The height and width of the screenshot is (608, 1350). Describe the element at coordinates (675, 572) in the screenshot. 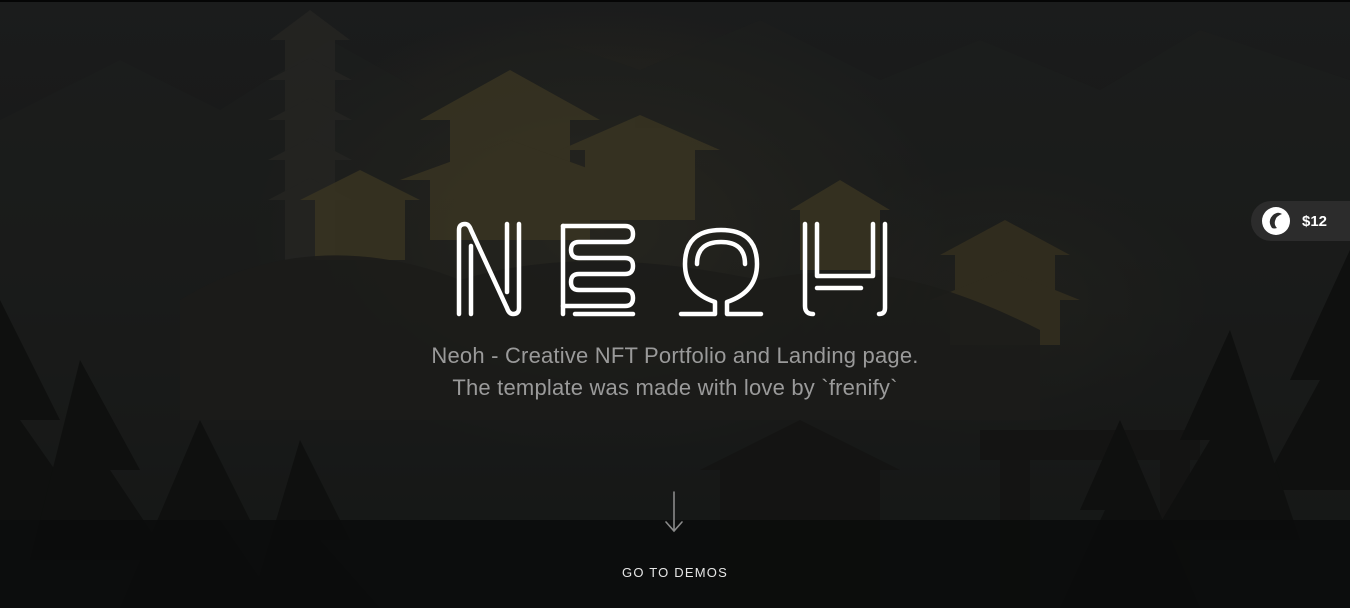

I see `go-to-demos-link: GO TO DEMOS` at that location.